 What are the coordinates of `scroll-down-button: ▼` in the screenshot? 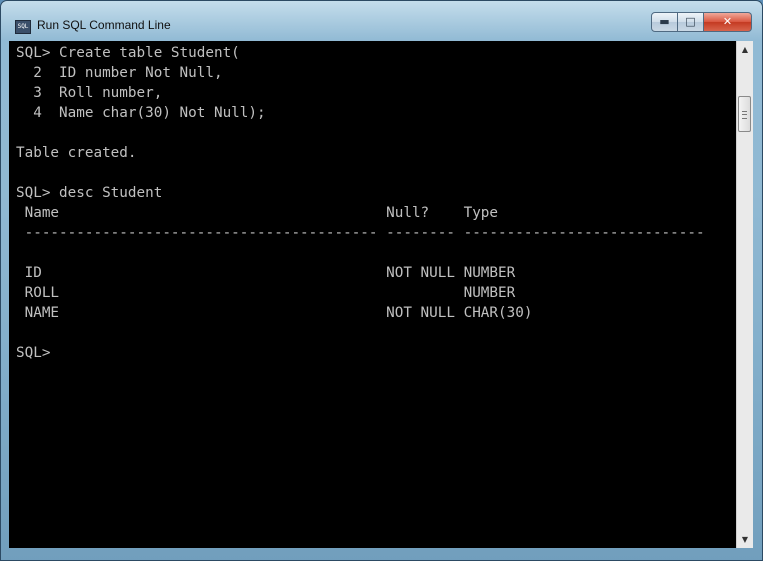 It's located at (745, 539).